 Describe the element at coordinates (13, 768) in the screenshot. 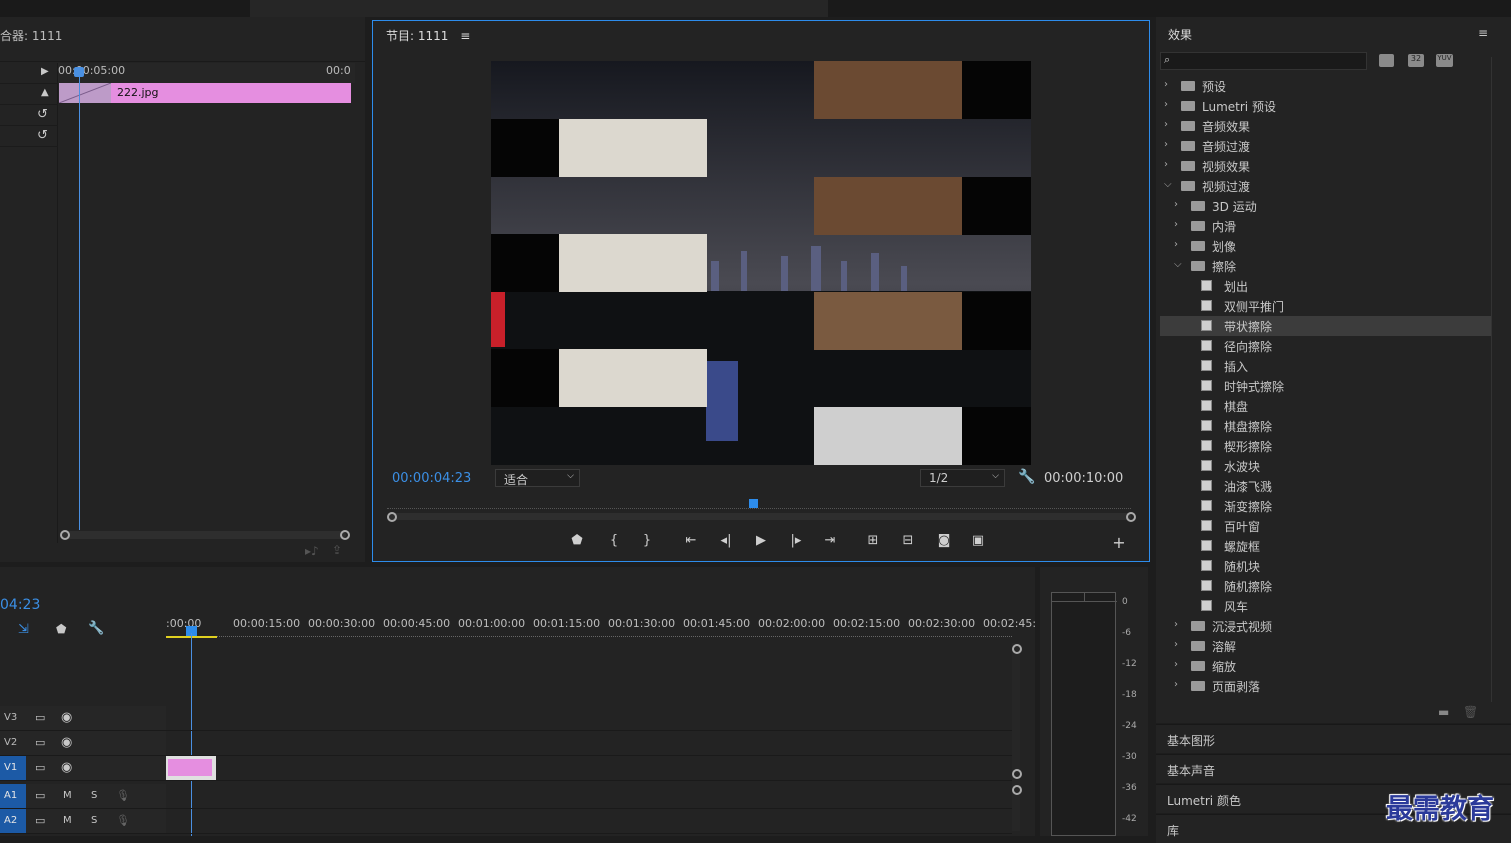

I see `track-name: V1` at that location.